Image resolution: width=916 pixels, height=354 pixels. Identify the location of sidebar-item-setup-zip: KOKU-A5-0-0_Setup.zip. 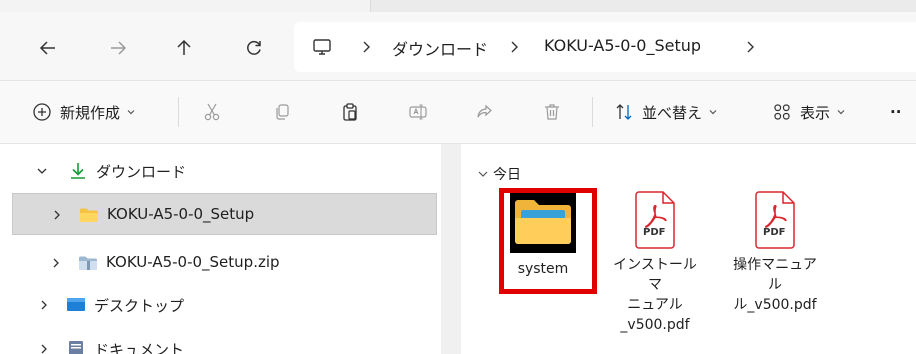
(220, 263).